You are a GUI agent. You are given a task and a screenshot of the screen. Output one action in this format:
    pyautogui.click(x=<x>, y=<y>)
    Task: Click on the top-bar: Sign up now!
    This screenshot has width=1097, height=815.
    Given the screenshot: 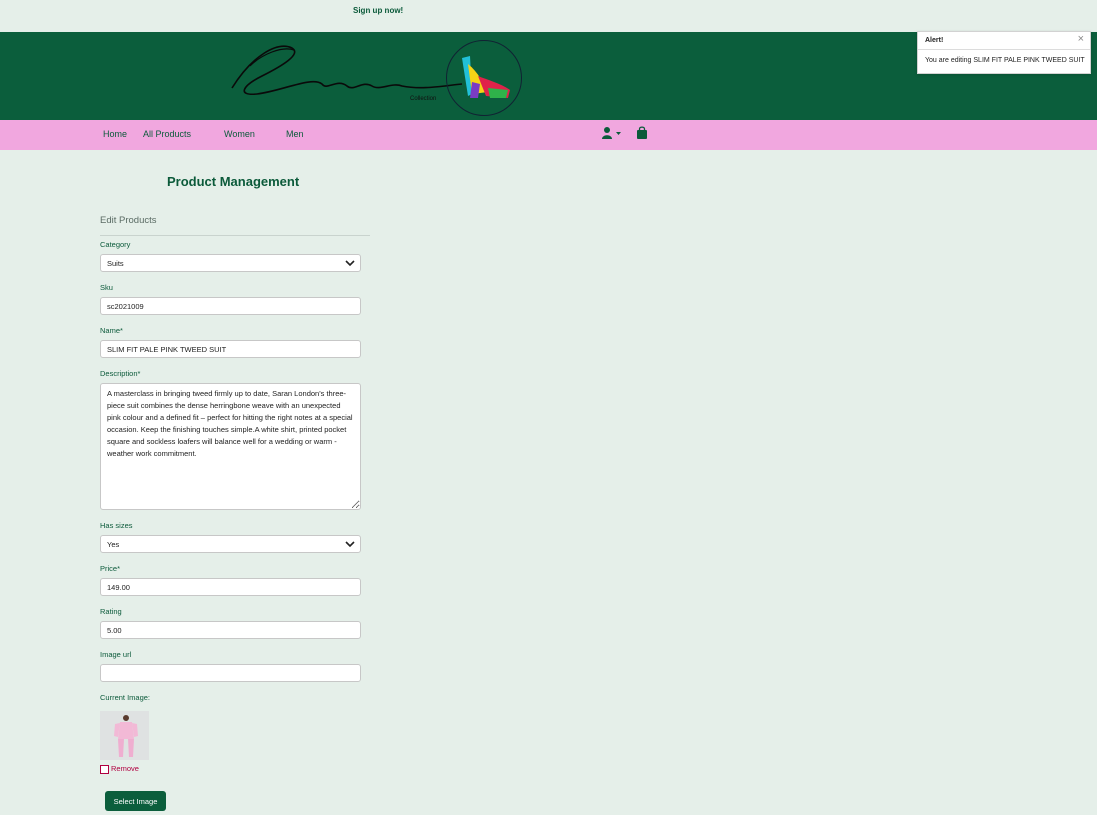 What is the action you would take?
    pyautogui.click(x=548, y=16)
    